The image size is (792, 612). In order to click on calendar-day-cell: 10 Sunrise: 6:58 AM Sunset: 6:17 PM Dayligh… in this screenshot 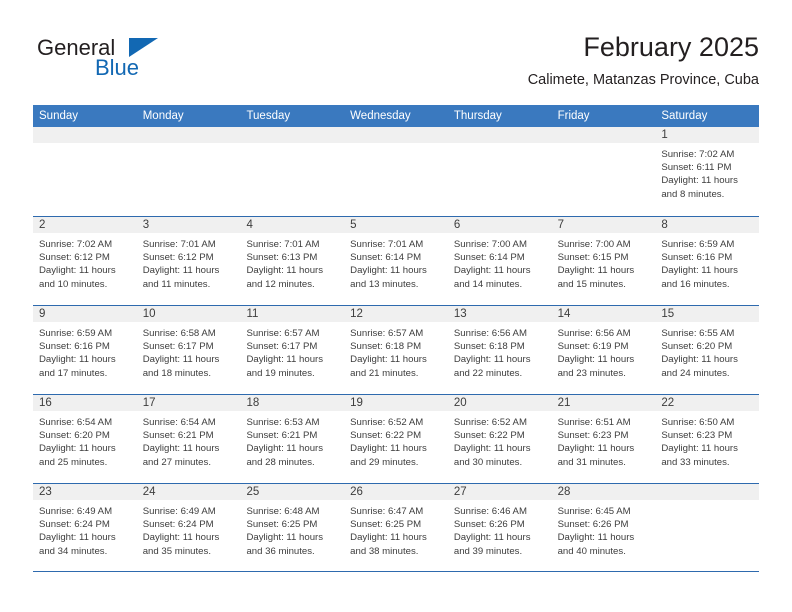, I will do `click(188, 350)`.